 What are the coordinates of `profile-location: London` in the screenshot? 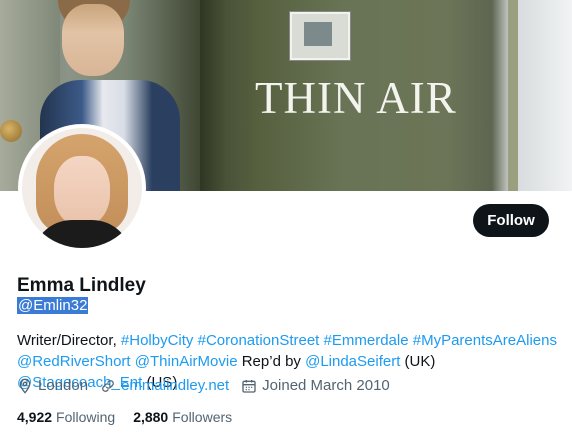 It's located at (52, 385).